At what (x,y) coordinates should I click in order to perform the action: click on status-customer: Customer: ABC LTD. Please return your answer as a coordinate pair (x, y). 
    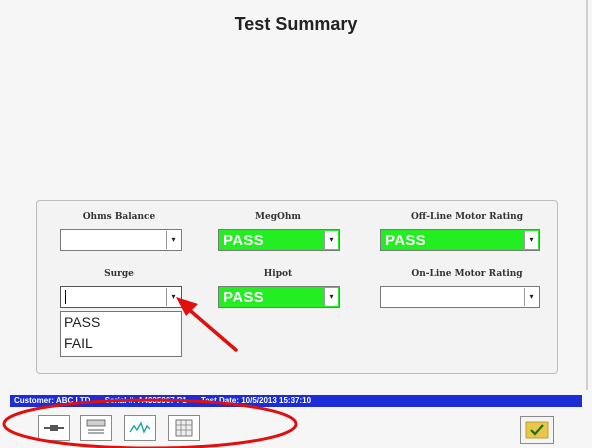
    Looking at the image, I should click on (52, 400).